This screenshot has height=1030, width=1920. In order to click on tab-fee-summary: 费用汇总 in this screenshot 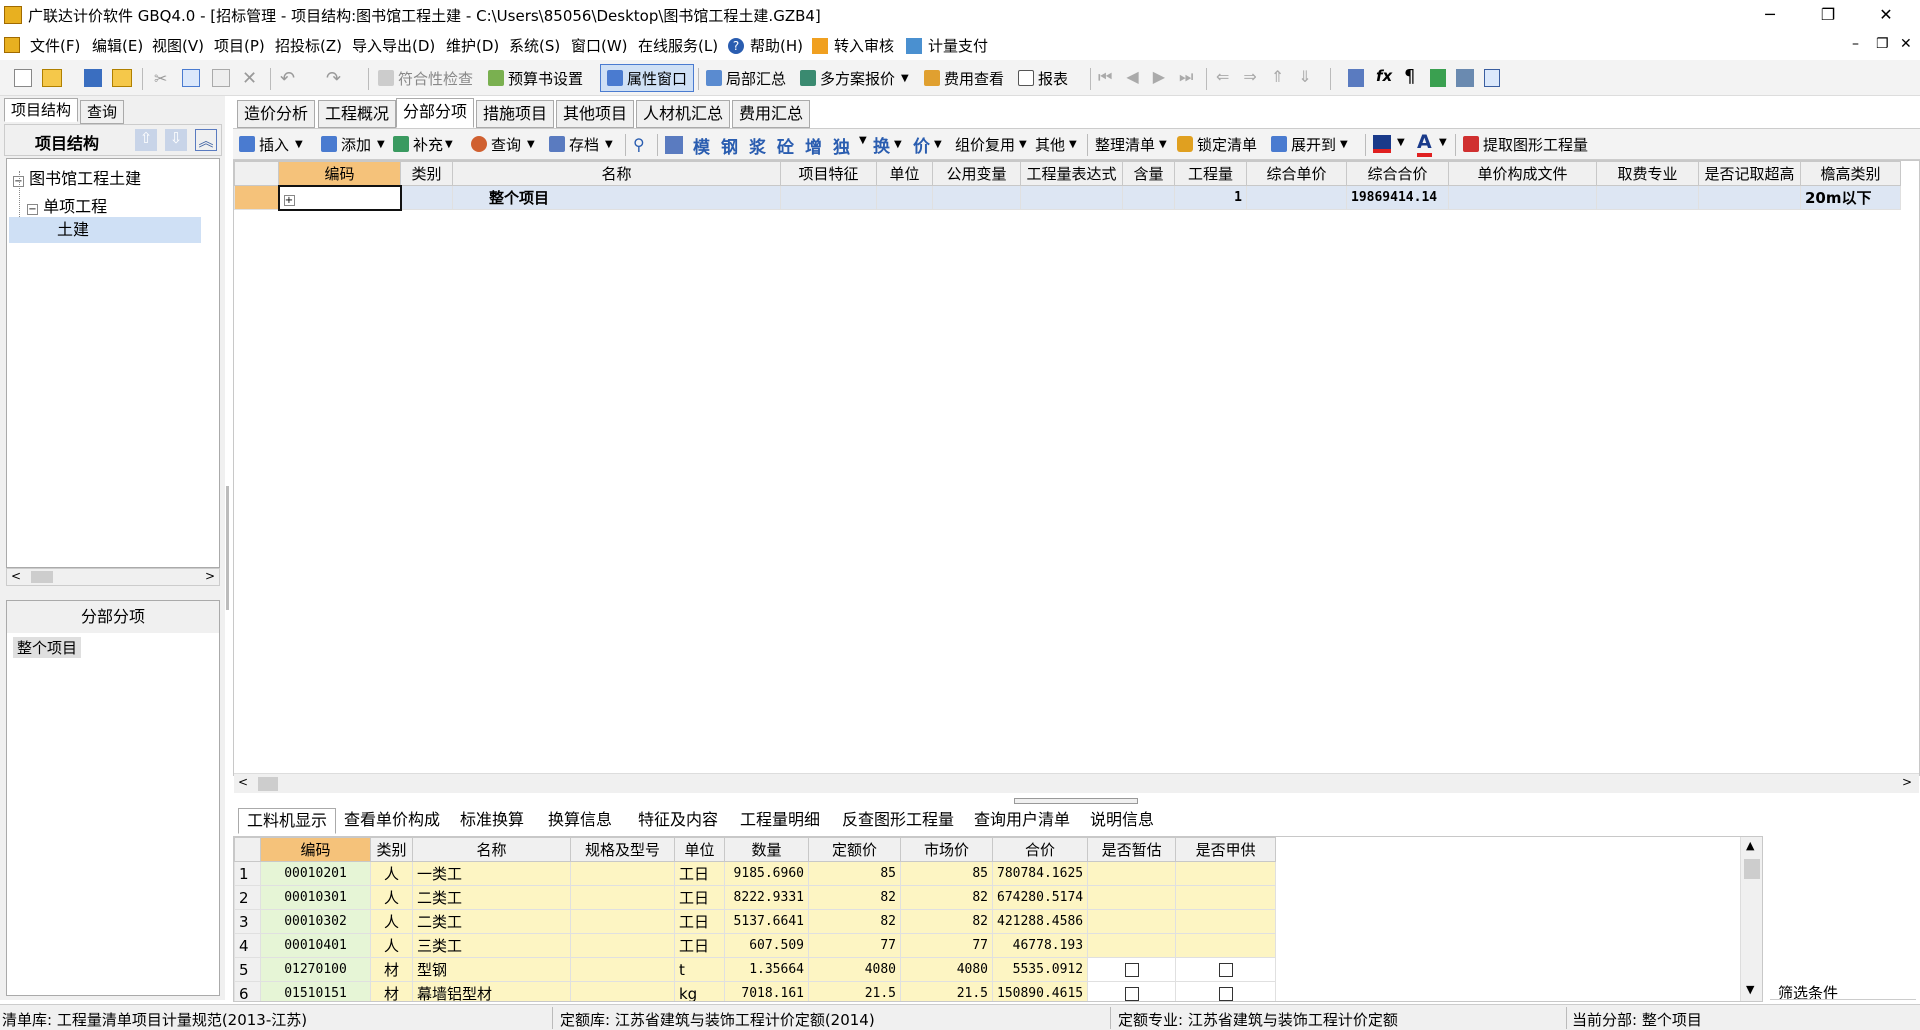, I will do `click(771, 114)`.